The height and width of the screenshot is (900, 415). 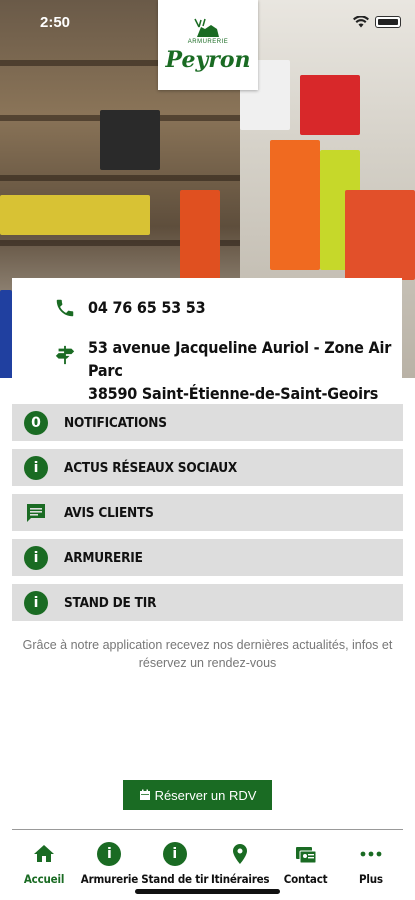 What do you see at coordinates (65, 355) in the screenshot?
I see `signpost-icon` at bounding box center [65, 355].